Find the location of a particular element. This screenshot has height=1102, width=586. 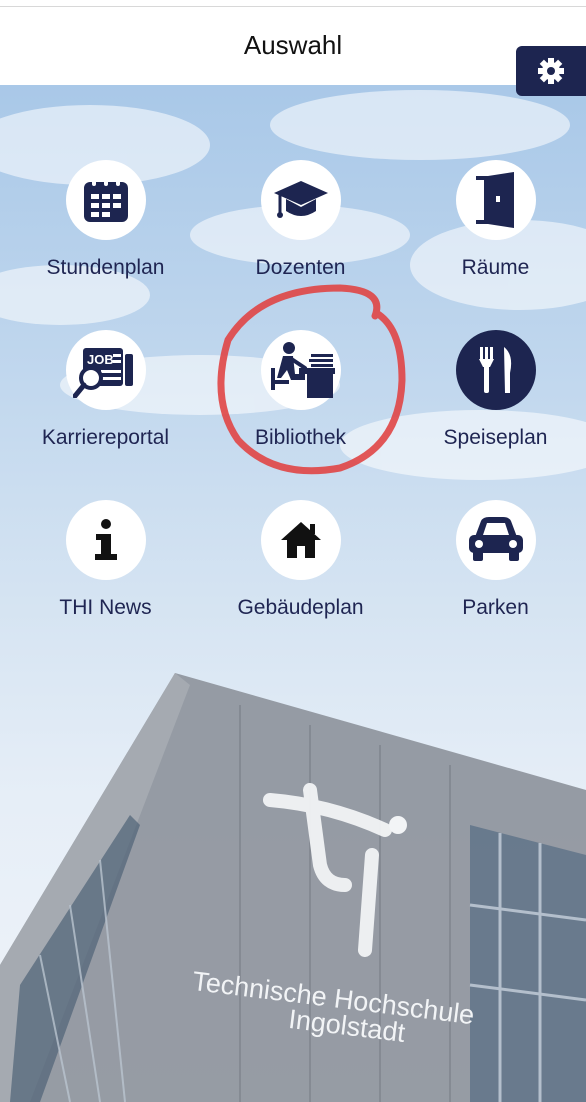

home-icon is located at coordinates (300, 540).